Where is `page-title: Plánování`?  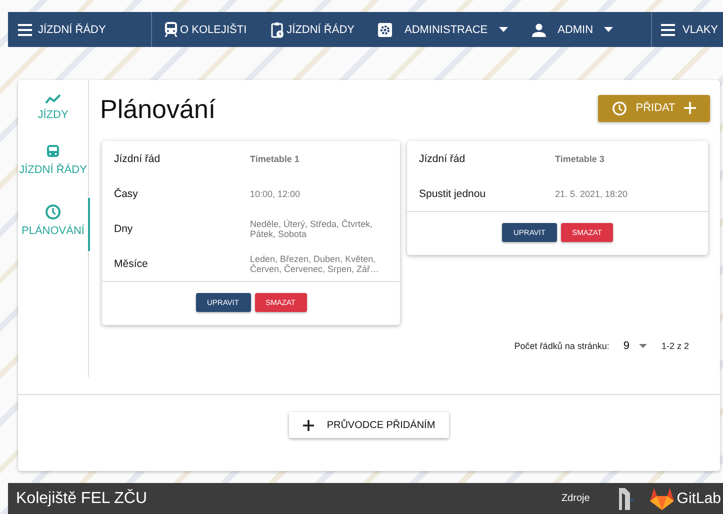
page-title: Plánování is located at coordinates (158, 109).